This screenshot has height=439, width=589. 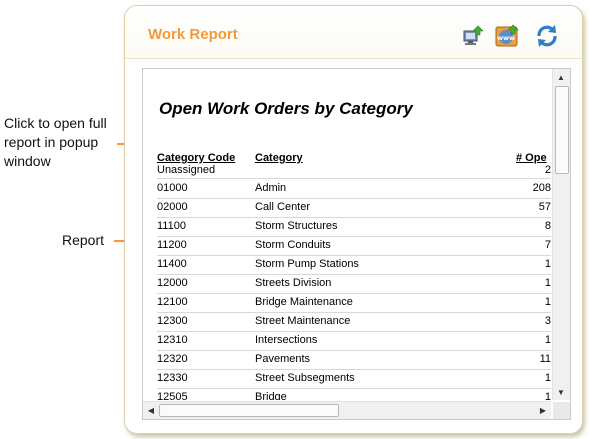 I want to click on cell-category: Streets Division, so click(x=293, y=283).